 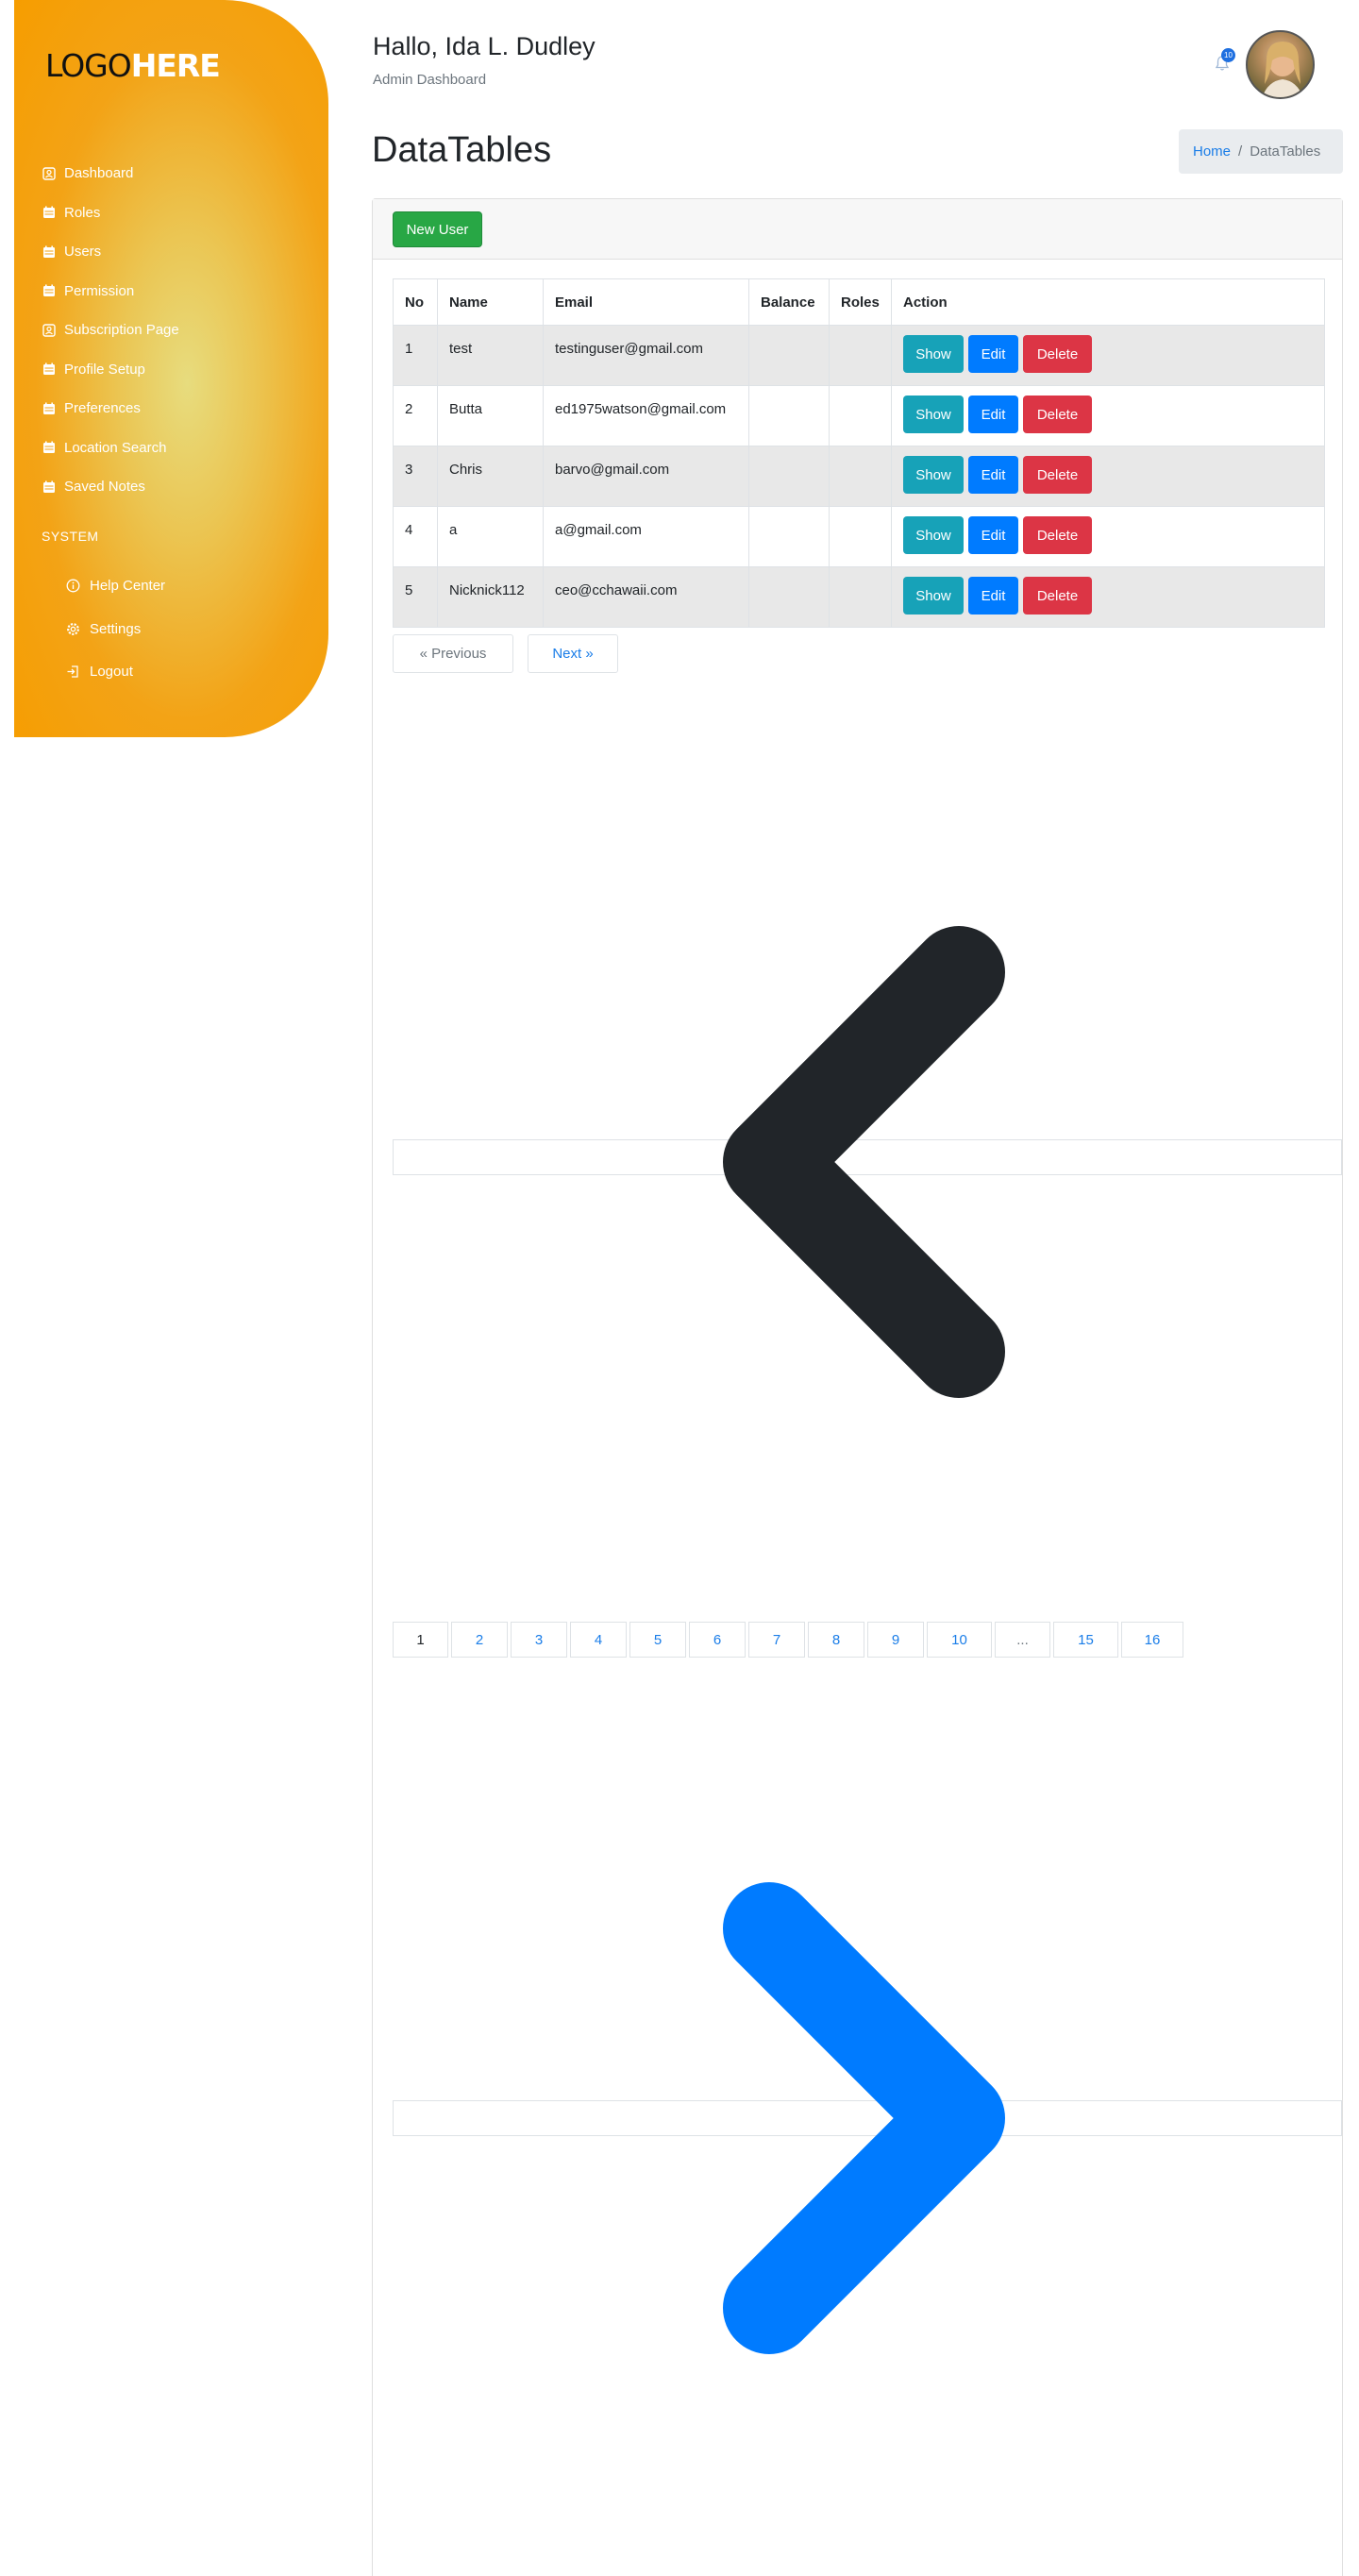 What do you see at coordinates (115, 447) in the screenshot?
I see `sidebar-item-label: Location Search` at bounding box center [115, 447].